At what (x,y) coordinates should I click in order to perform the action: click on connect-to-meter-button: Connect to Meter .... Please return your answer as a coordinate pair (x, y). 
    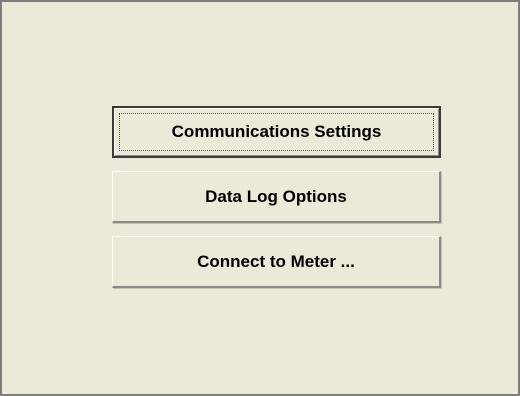
    Looking at the image, I should click on (276, 262).